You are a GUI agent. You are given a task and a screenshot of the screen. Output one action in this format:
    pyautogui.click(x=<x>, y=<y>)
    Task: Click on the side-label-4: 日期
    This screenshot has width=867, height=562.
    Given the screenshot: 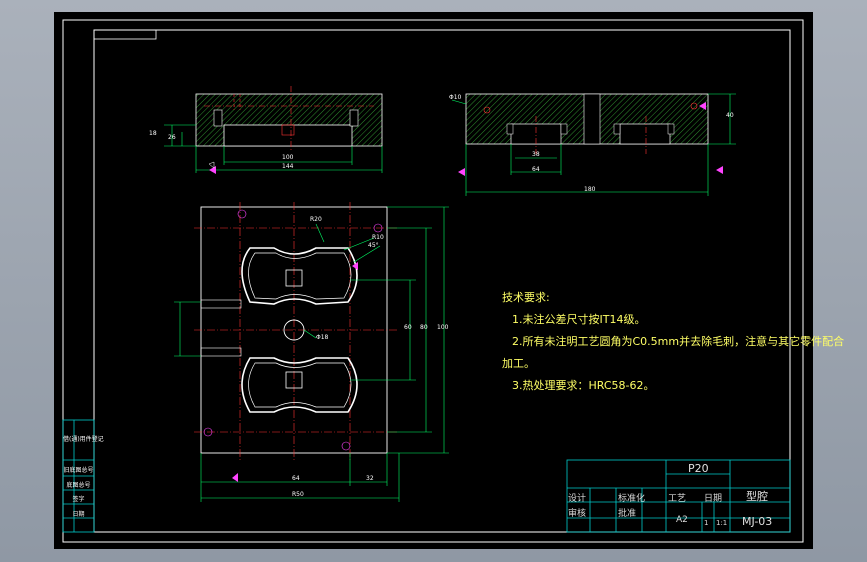 What is the action you would take?
    pyautogui.click(x=78, y=514)
    